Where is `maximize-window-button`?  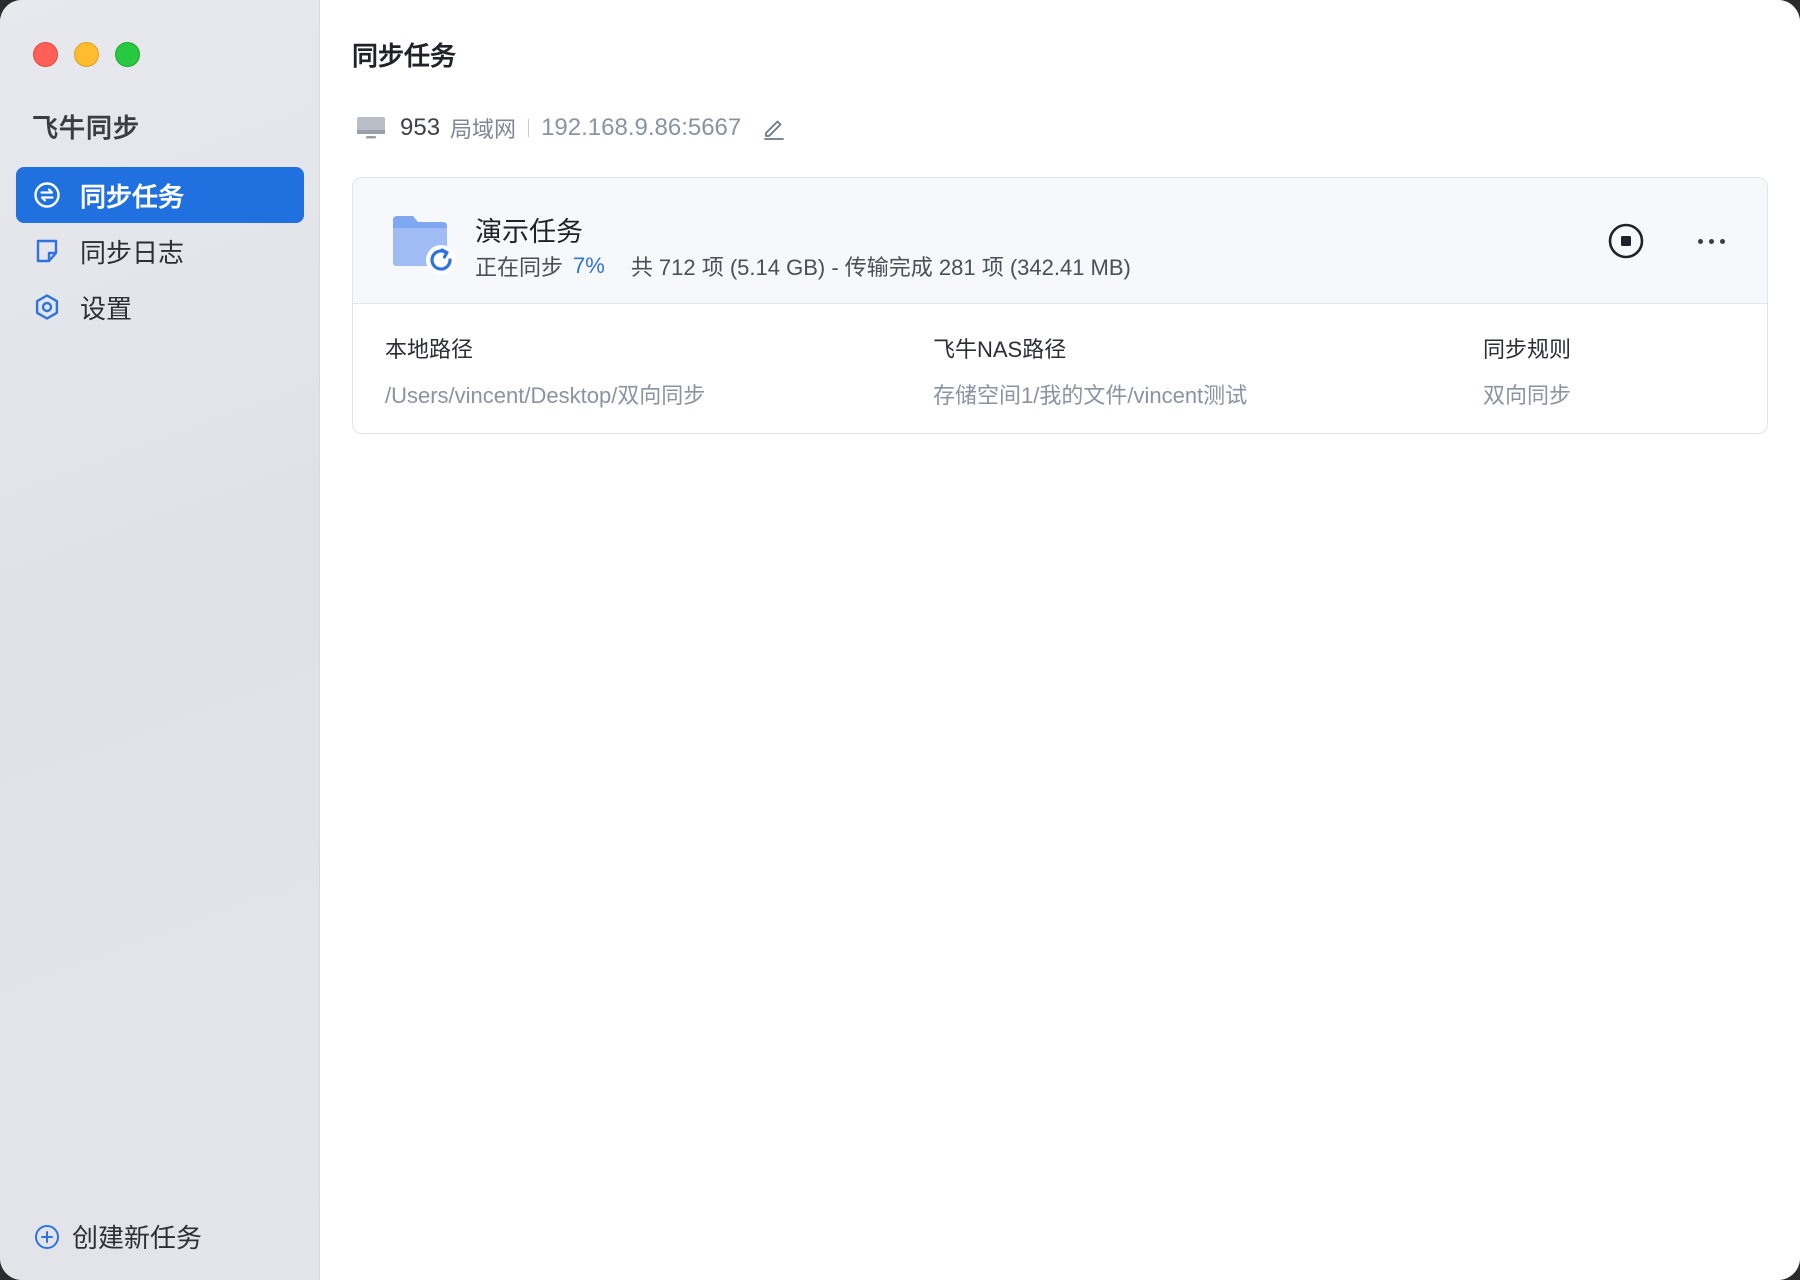 maximize-window-button is located at coordinates (127, 54).